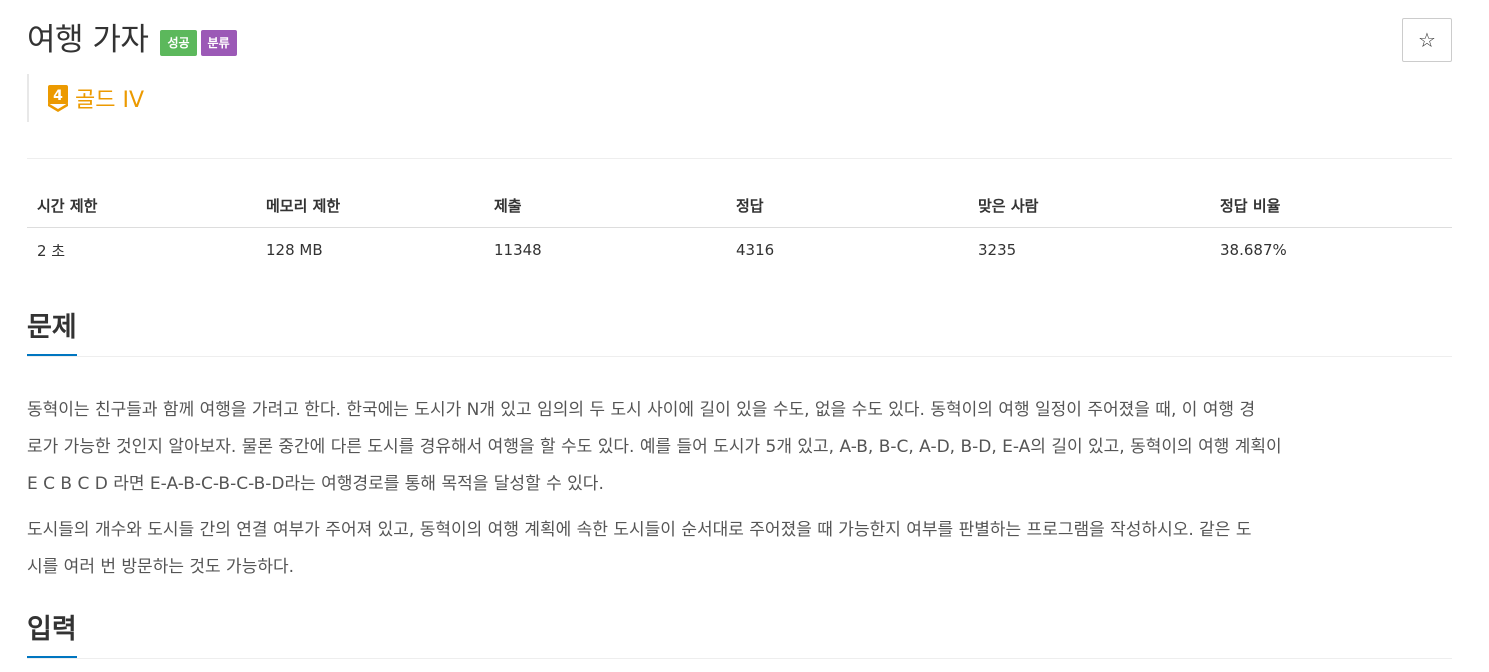 This screenshot has width=1489, height=672. I want to click on header-accepted: 정답, so click(750, 206).